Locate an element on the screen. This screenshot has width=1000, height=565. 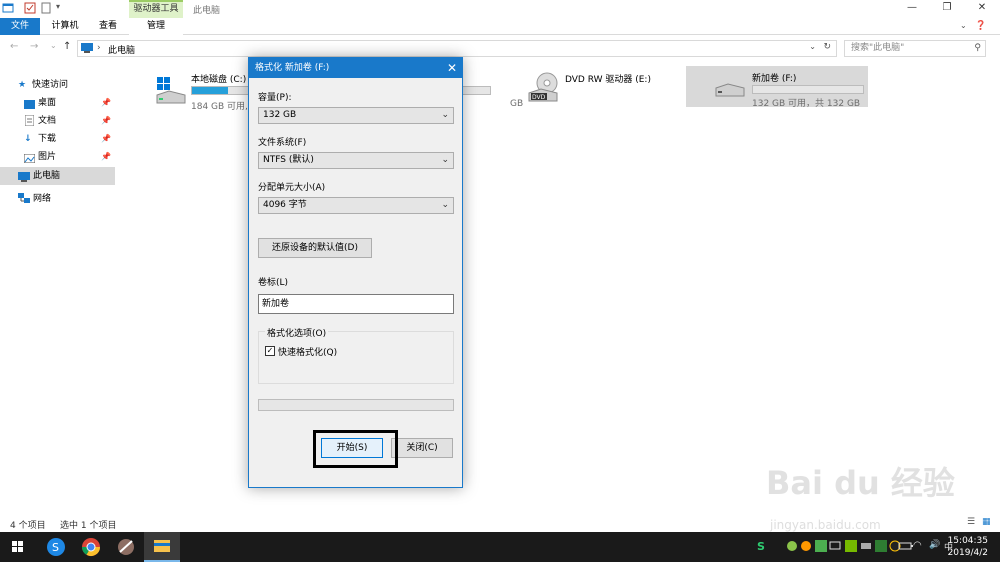
back-icon: ← is located at coordinates (14, 46).